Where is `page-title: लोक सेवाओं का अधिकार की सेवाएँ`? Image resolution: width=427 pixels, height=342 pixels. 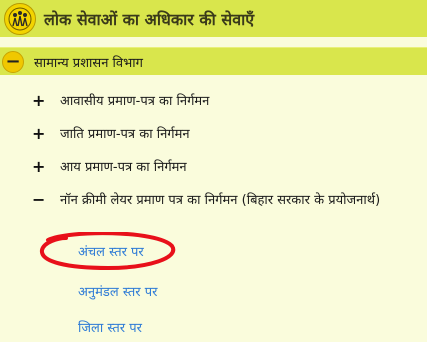 page-title: लोक सेवाओं का अधिकार की सेवाएँ is located at coordinates (149, 19).